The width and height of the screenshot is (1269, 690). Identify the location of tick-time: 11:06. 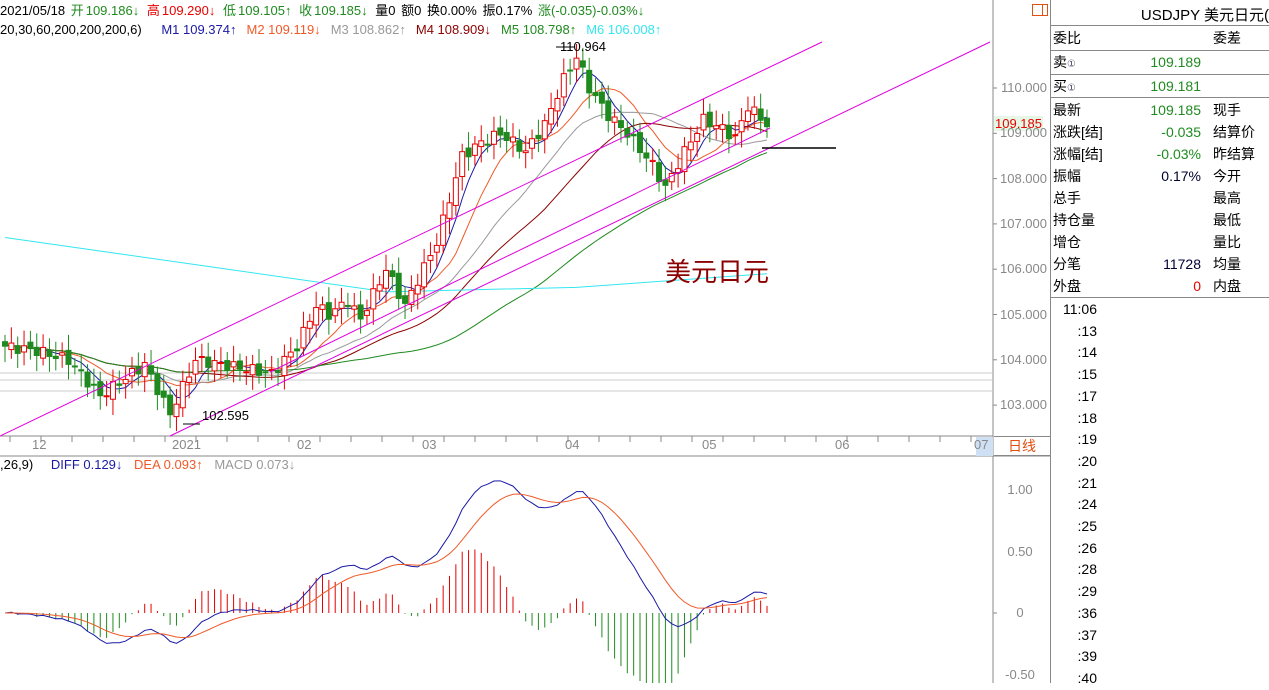
(1080, 309).